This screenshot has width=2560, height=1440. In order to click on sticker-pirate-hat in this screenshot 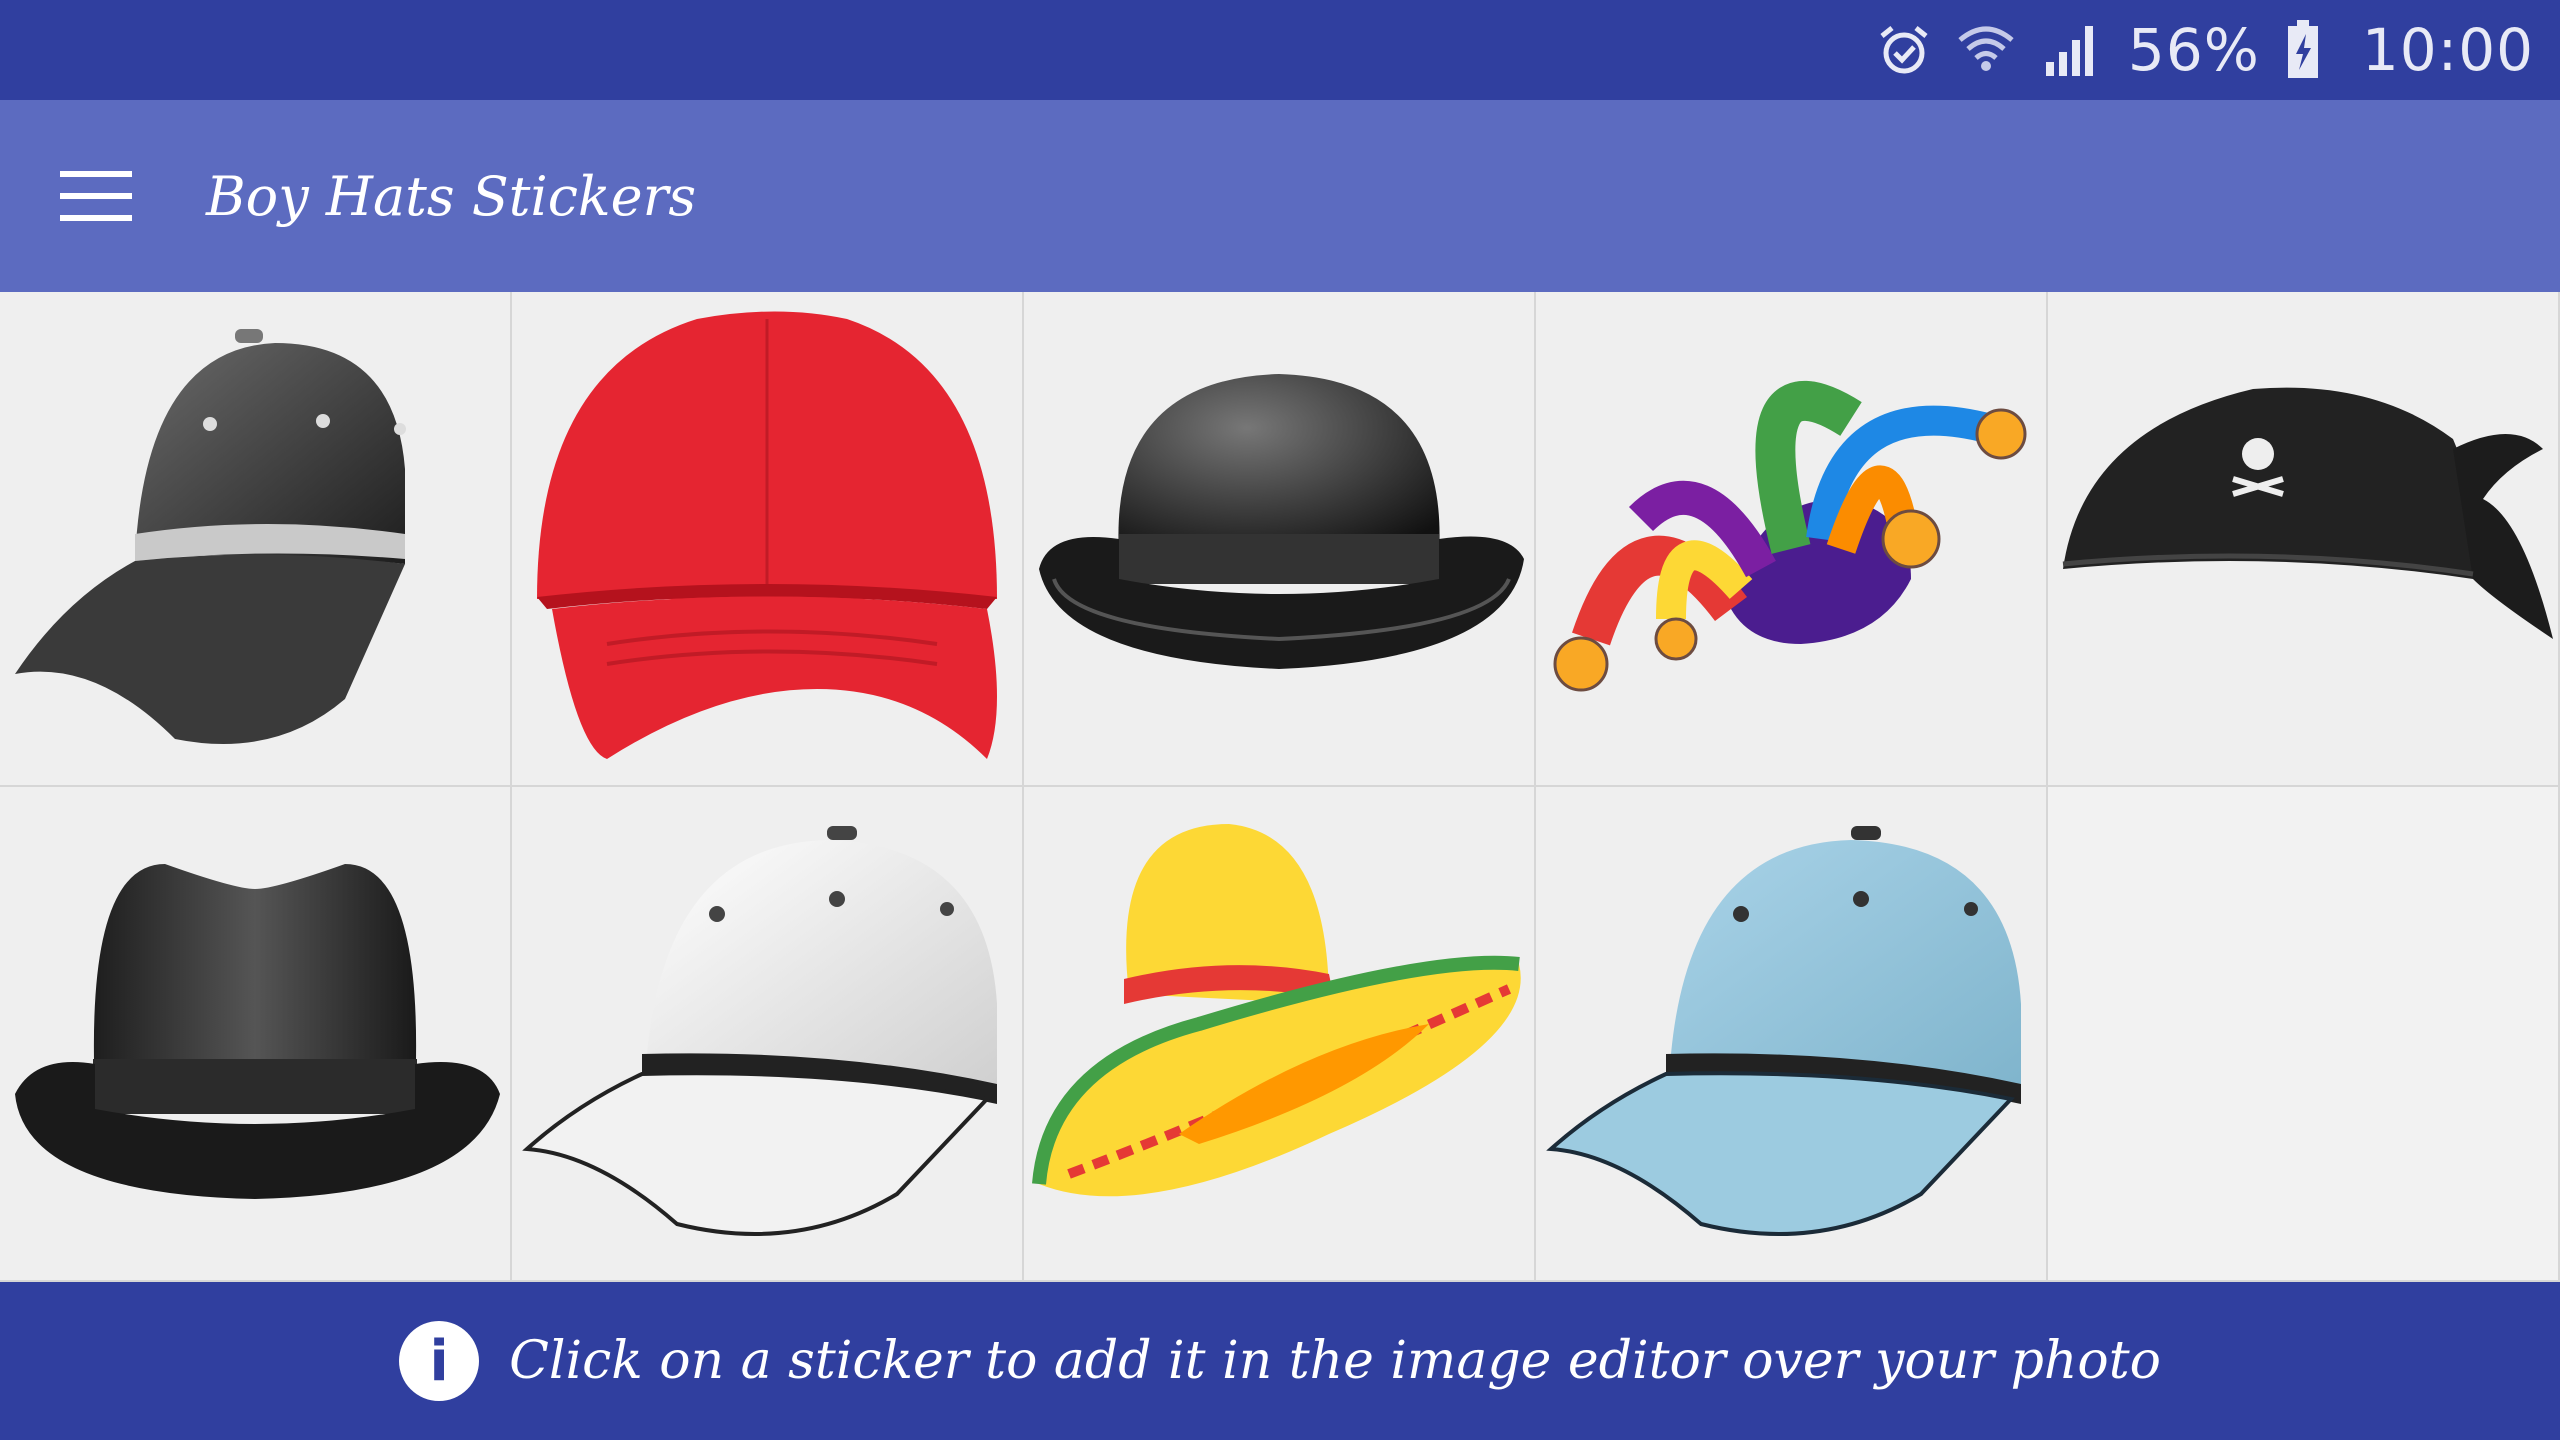, I will do `click(2304, 539)`.